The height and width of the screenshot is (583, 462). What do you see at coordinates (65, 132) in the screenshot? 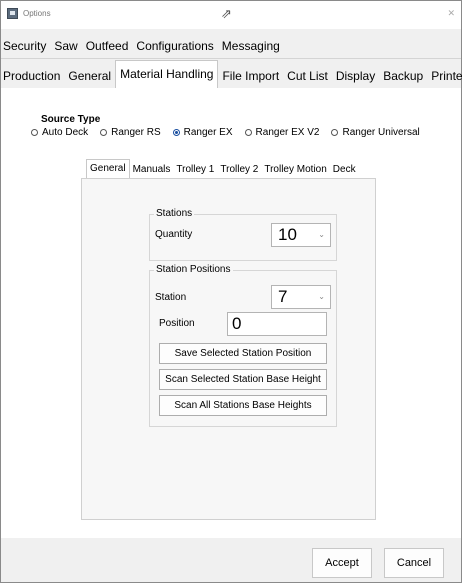
I see `radio-label: Auto Deck` at bounding box center [65, 132].